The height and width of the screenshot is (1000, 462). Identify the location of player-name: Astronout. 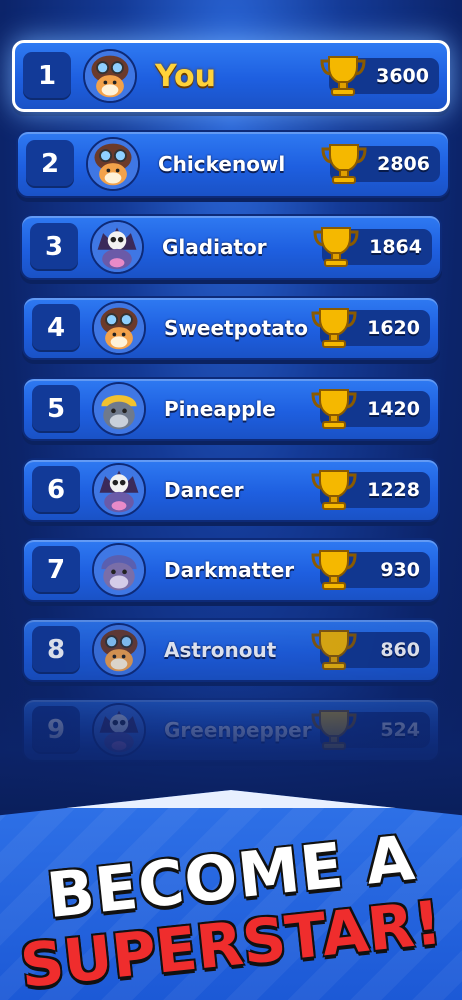
(220, 650).